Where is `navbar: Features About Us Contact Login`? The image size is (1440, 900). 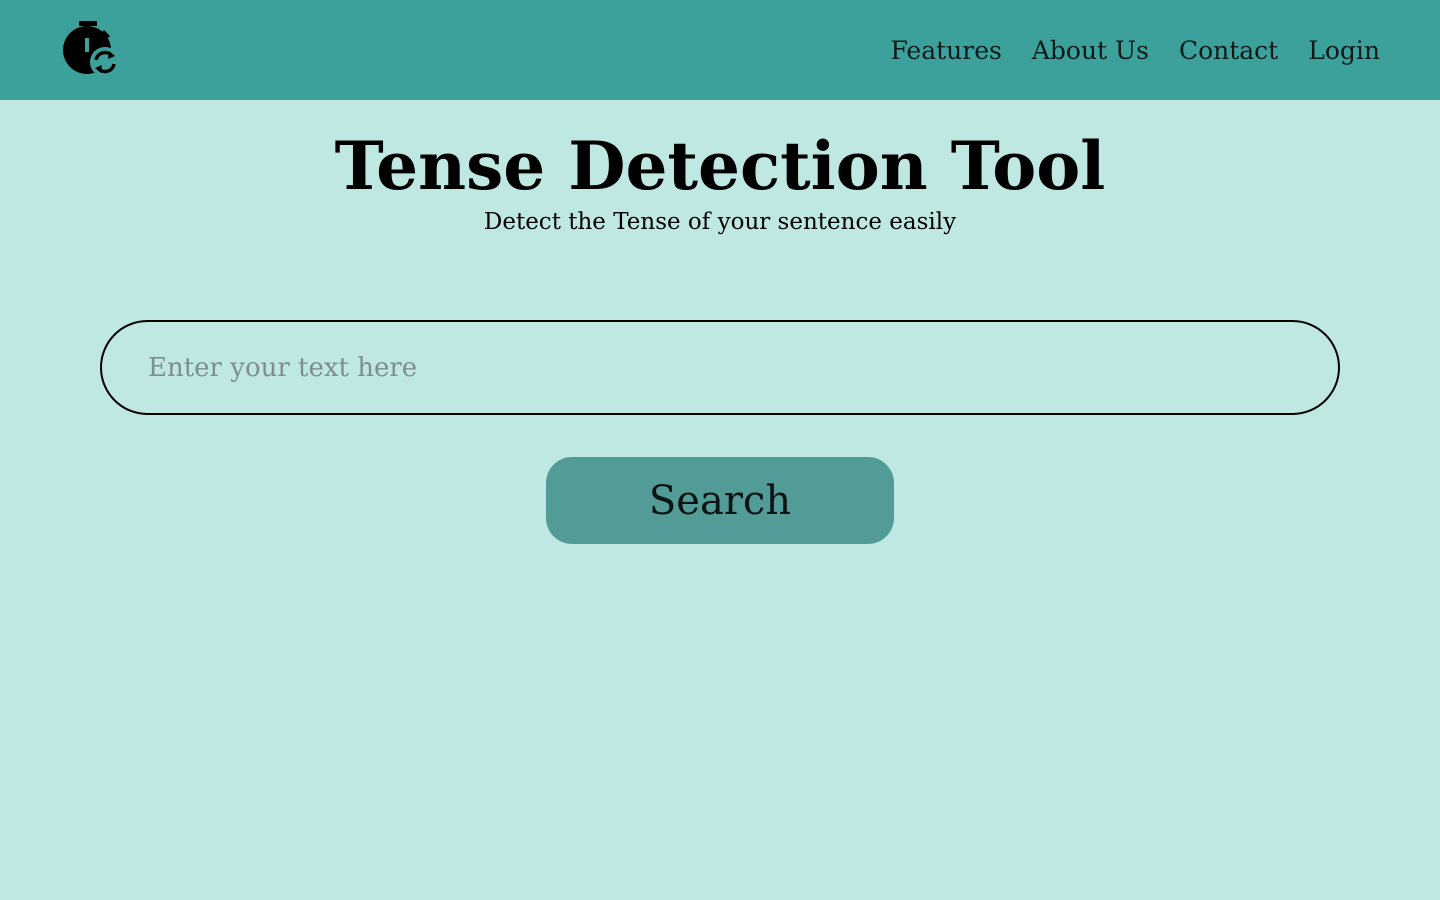
navbar: Features About Us Contact Login is located at coordinates (720, 50).